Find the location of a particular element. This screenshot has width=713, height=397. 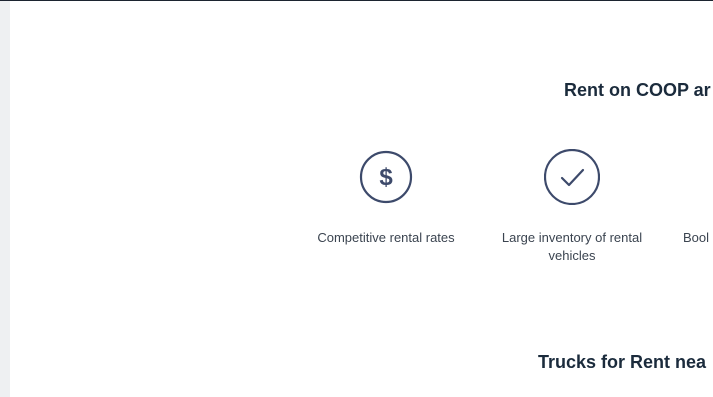

dollar-icon: $ is located at coordinates (386, 177).